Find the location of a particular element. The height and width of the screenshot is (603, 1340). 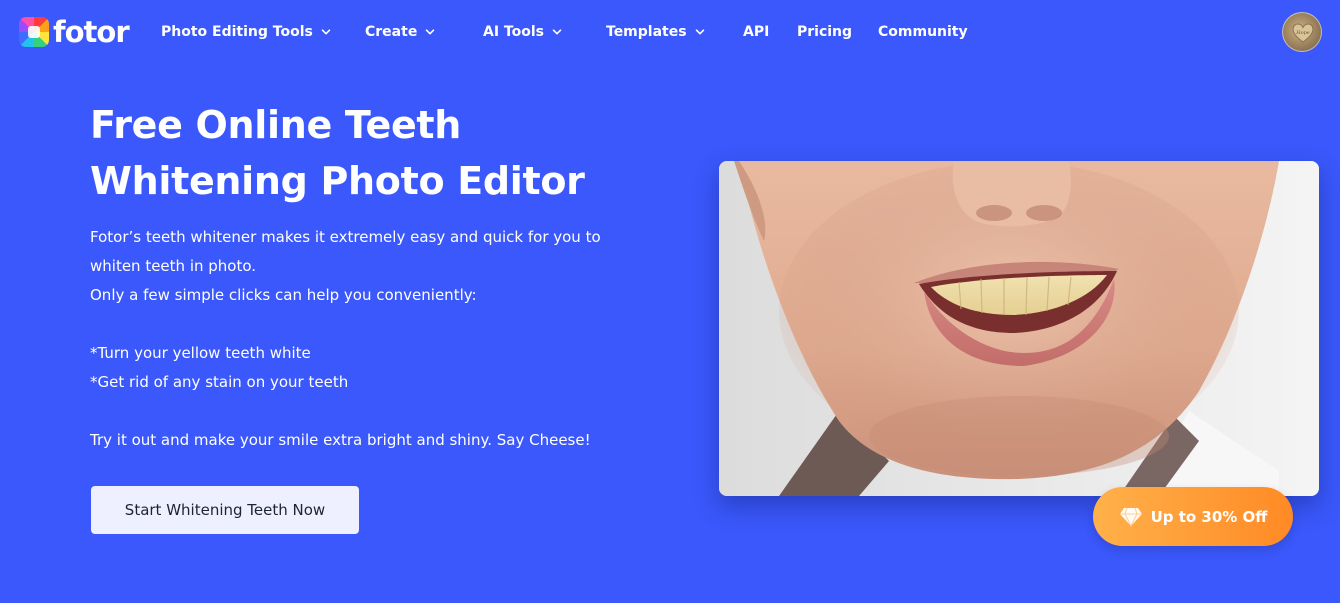

promo-discount-badge: Up to 30% Off is located at coordinates (1193, 516).